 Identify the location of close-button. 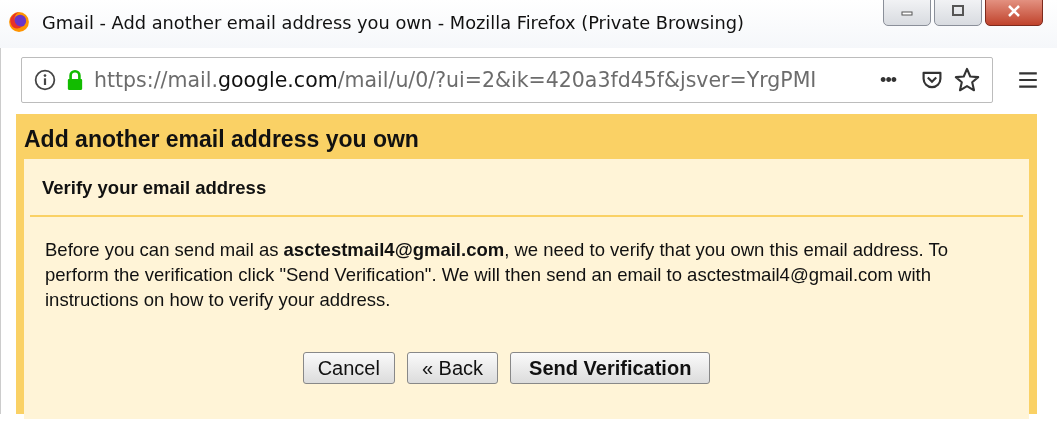
(1014, 13).